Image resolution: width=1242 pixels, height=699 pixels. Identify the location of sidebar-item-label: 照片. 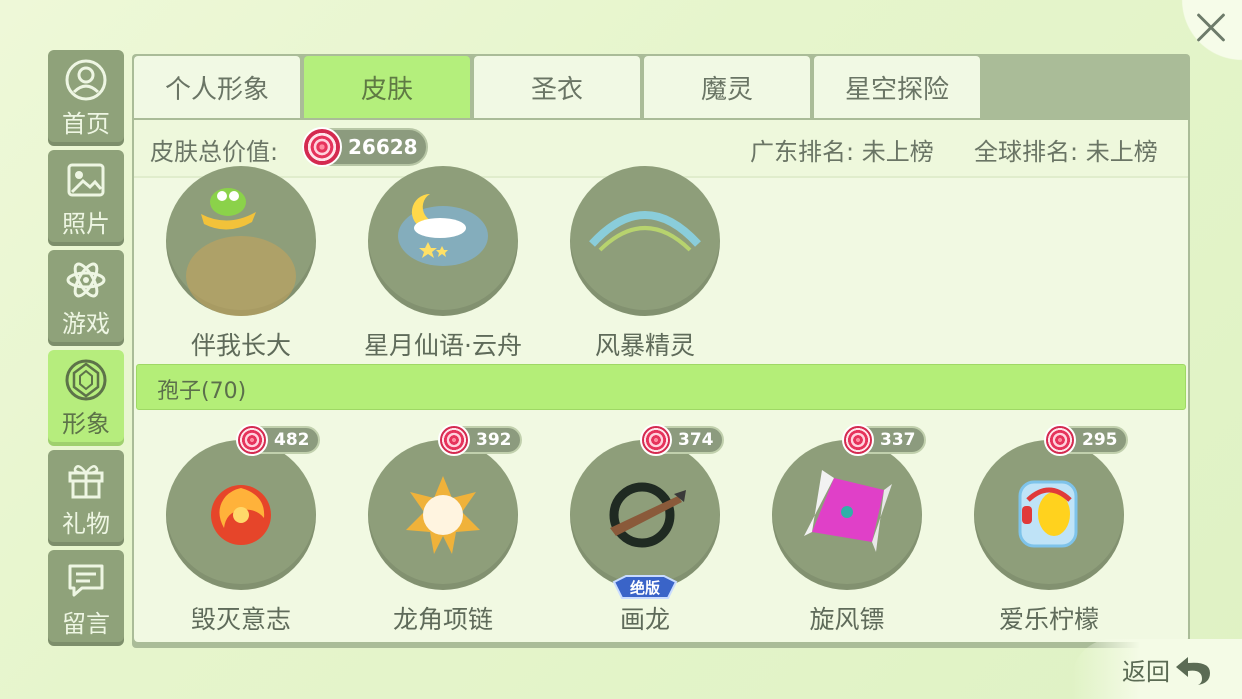
(86, 223).